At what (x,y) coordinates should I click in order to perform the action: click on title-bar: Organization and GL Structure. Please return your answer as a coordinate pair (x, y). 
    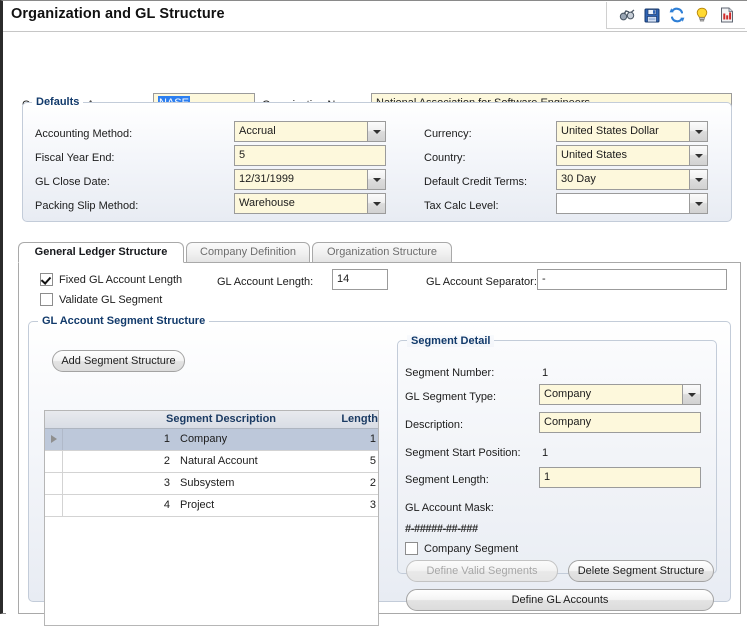
    Looking at the image, I should click on (375, 16).